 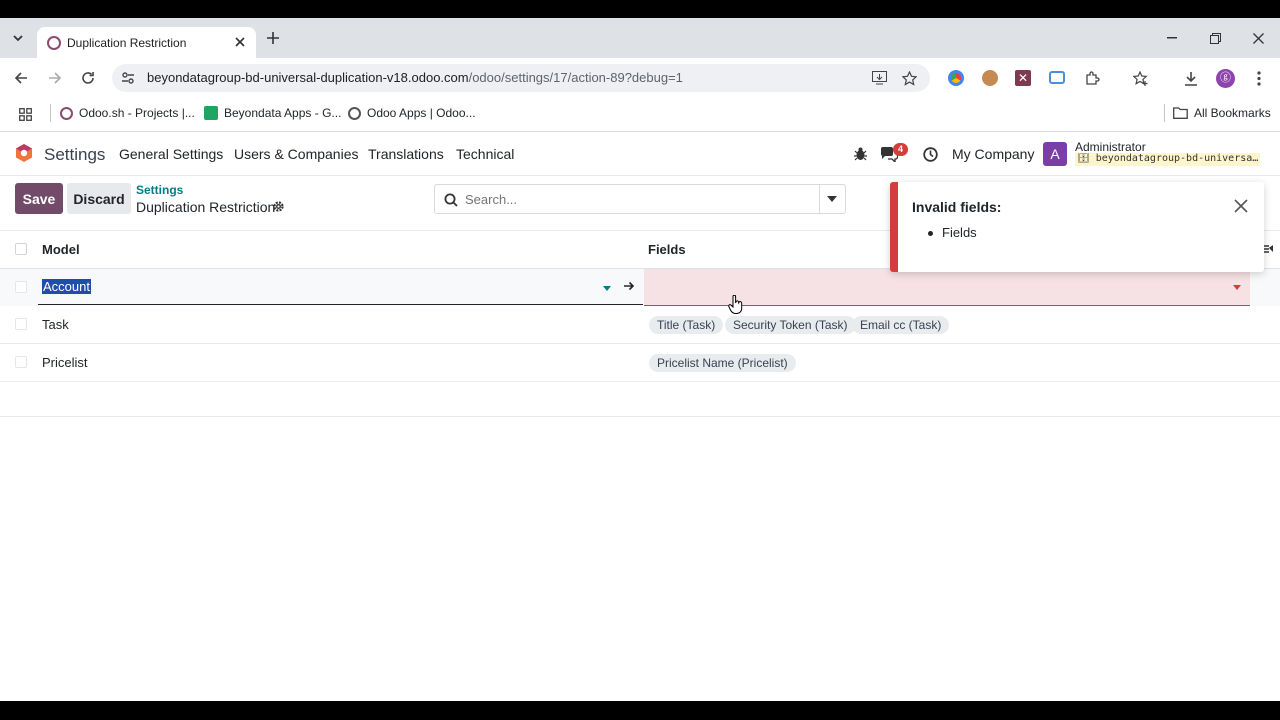 What do you see at coordinates (1083, 158) in the screenshot?
I see `database-icon: 🗄` at bounding box center [1083, 158].